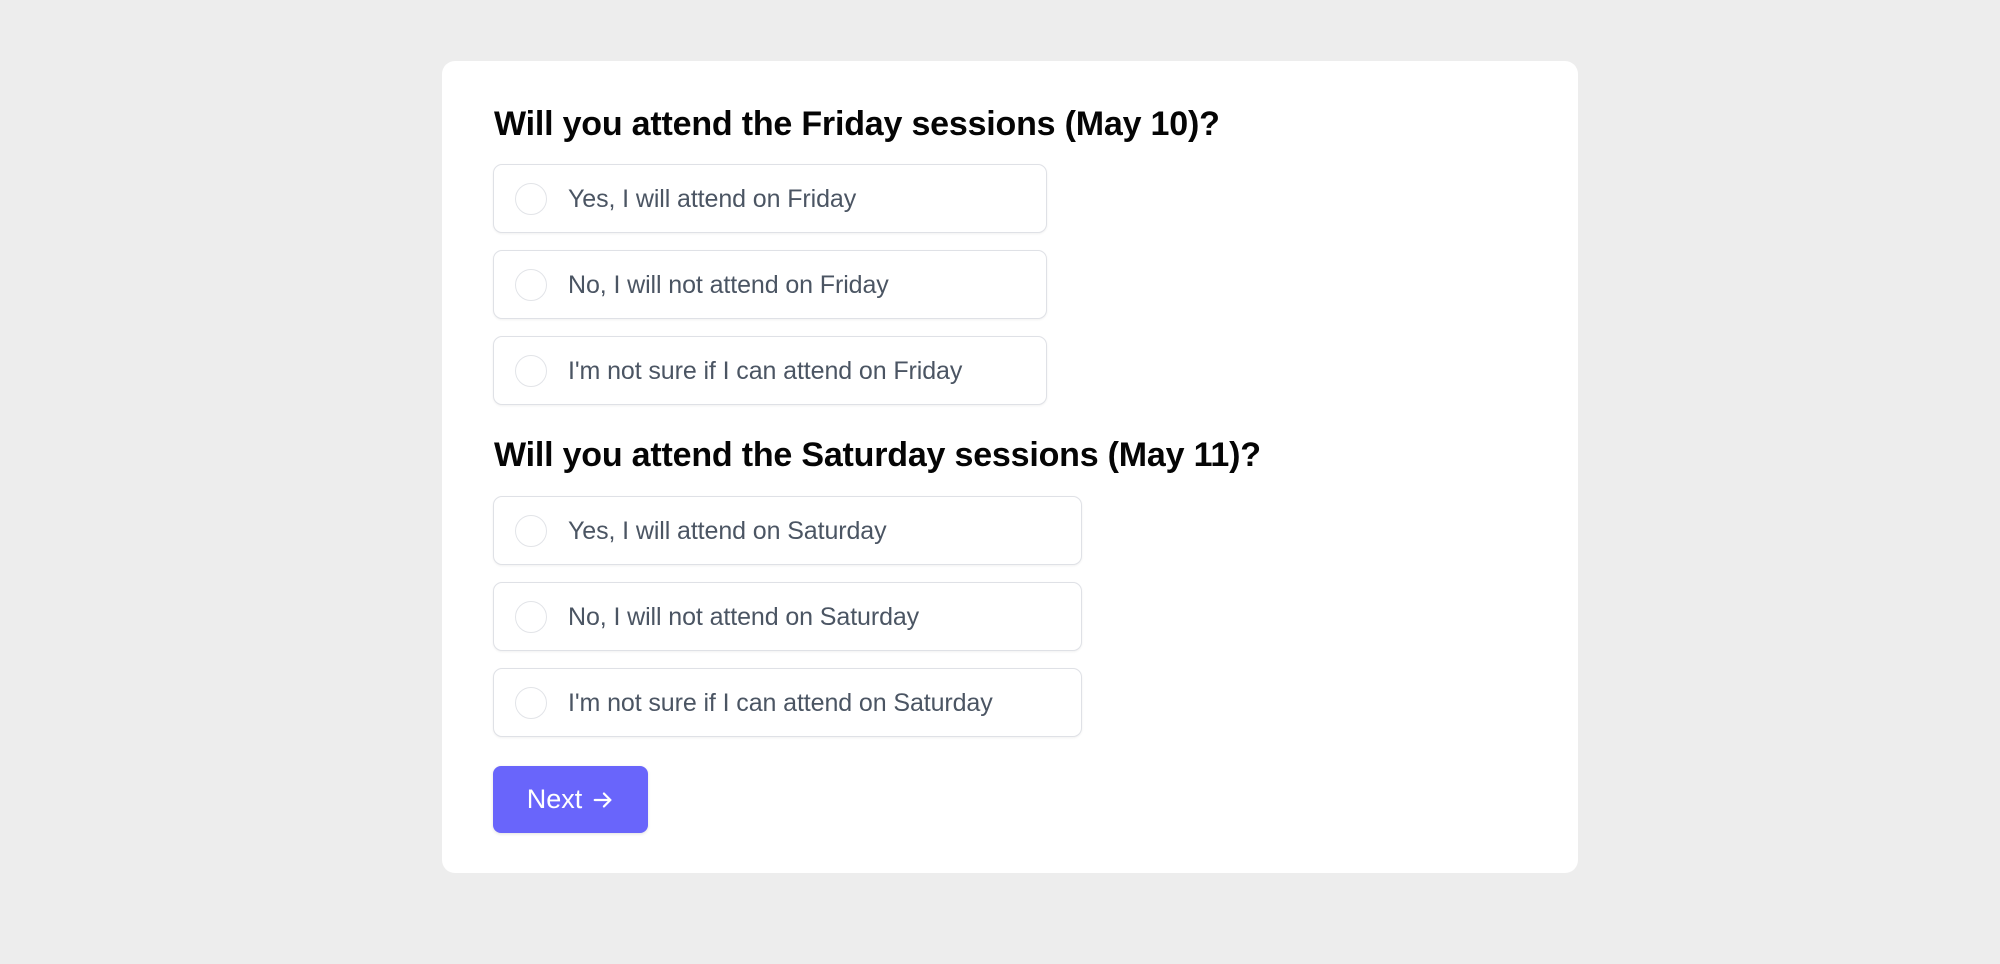  I want to click on option-friday-yes: Yes, I will attend on Friday, so click(770, 198).